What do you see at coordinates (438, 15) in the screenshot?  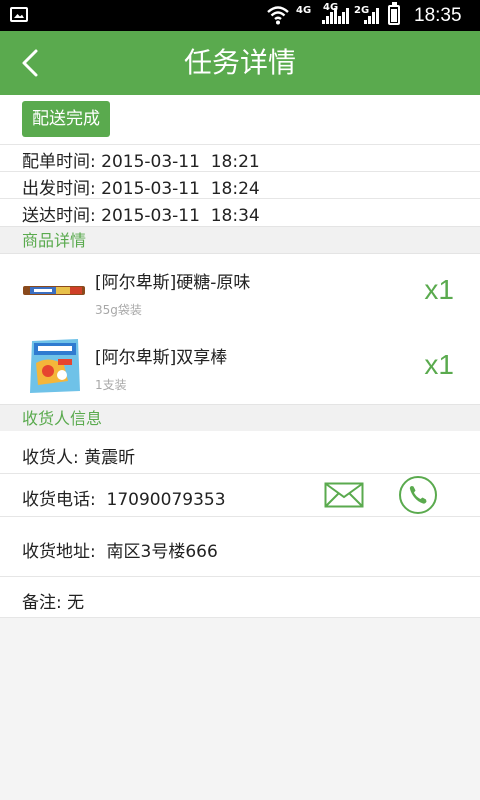 I see `clock-time: 18:35` at bounding box center [438, 15].